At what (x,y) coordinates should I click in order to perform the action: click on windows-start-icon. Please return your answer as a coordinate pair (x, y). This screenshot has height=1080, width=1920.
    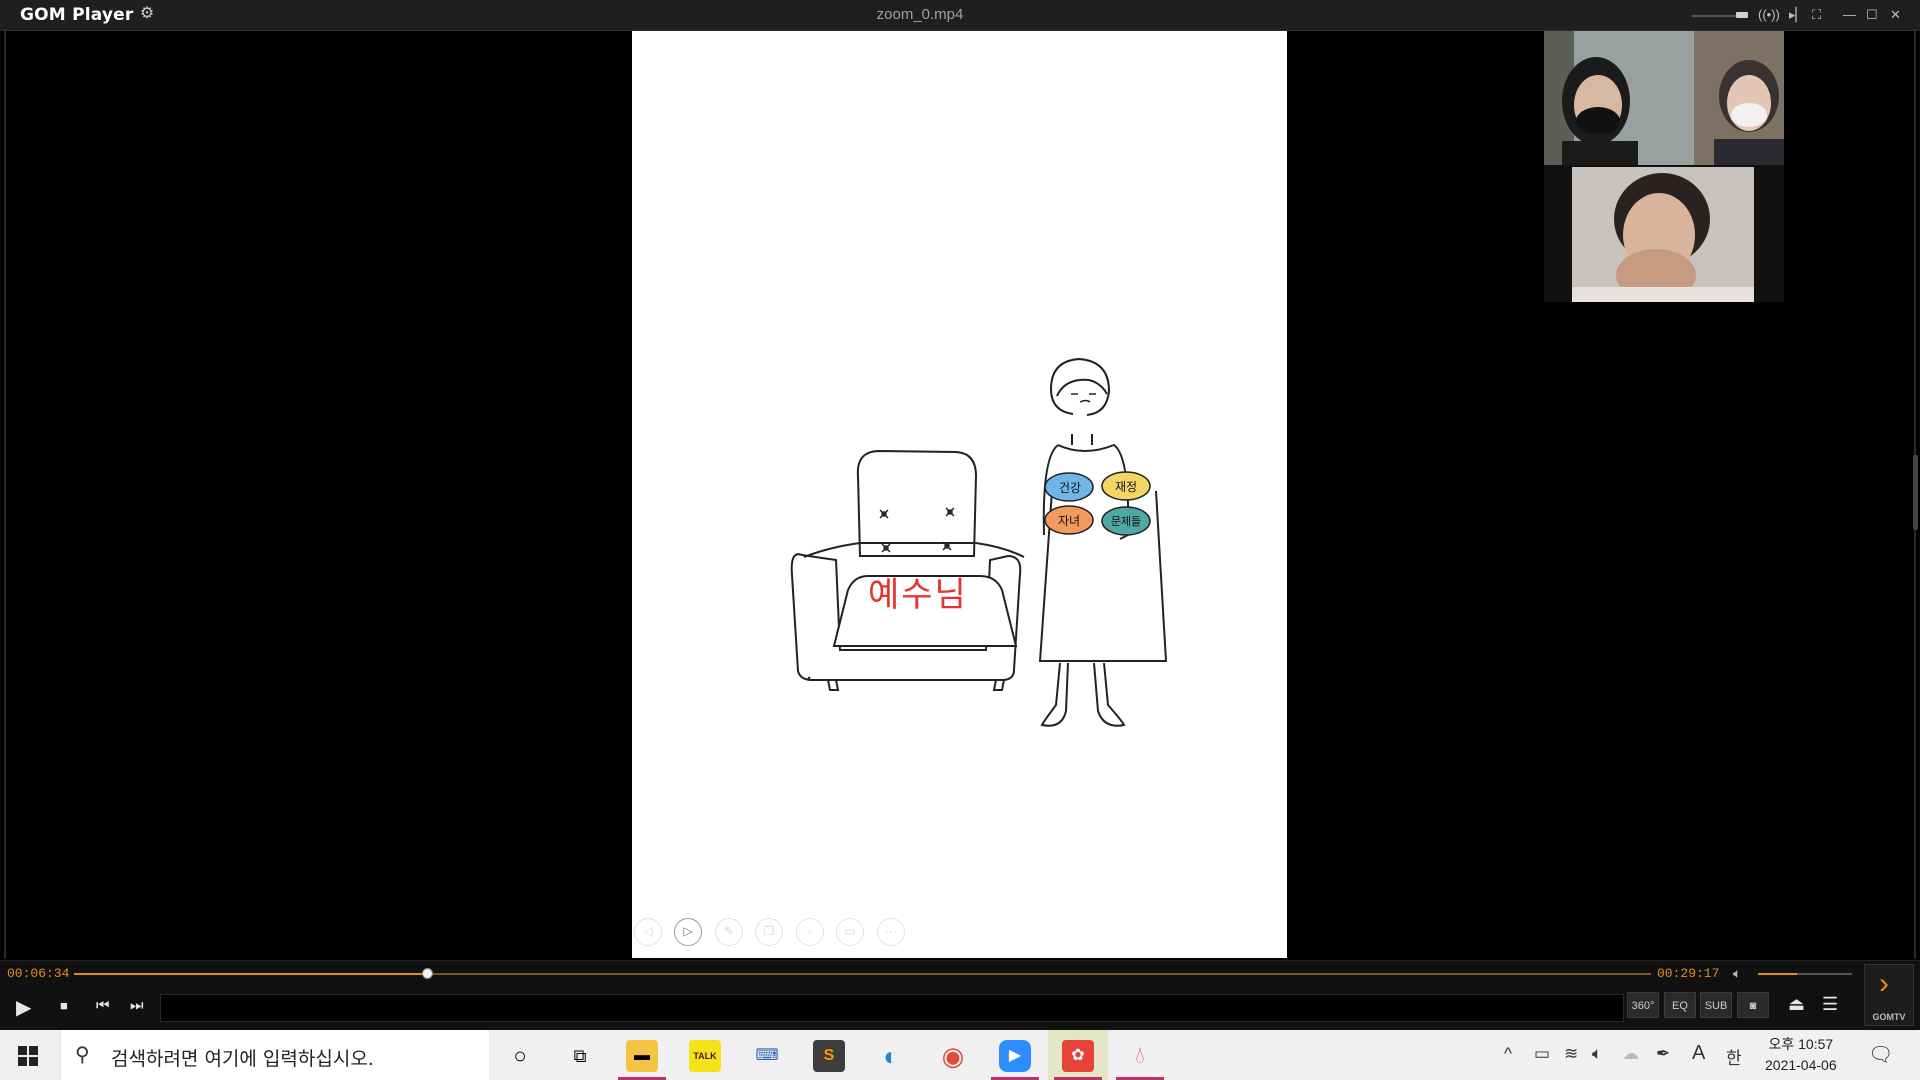
    Looking at the image, I should click on (28, 1058).